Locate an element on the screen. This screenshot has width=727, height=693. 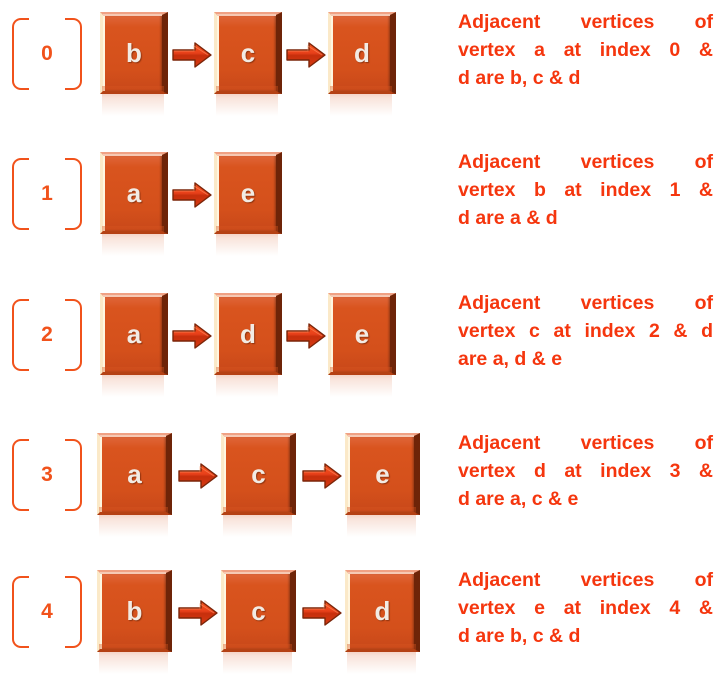
index-bracket-group: 0 is located at coordinates (47, 54).